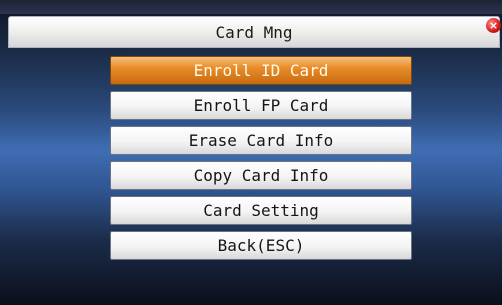  I want to click on menu-item-label: Card Setting, so click(261, 210).